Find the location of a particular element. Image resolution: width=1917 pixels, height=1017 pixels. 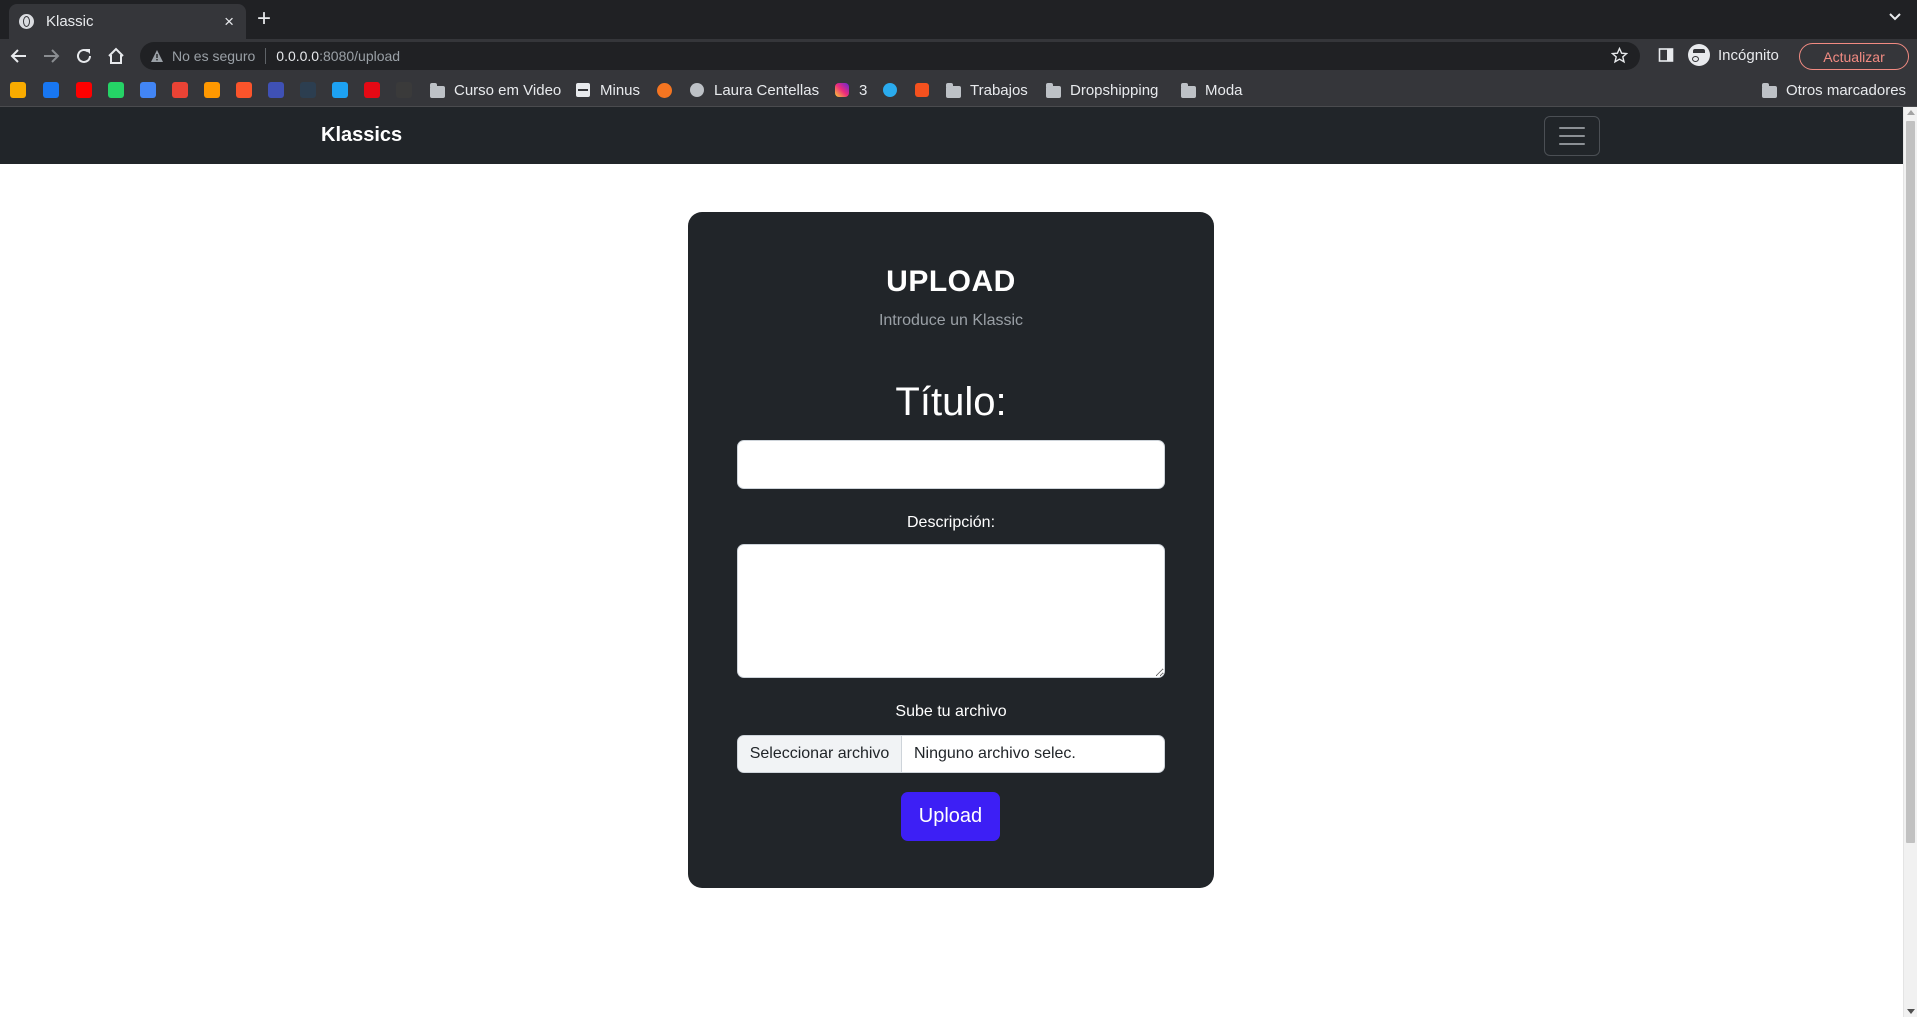

title-input is located at coordinates (951, 464).